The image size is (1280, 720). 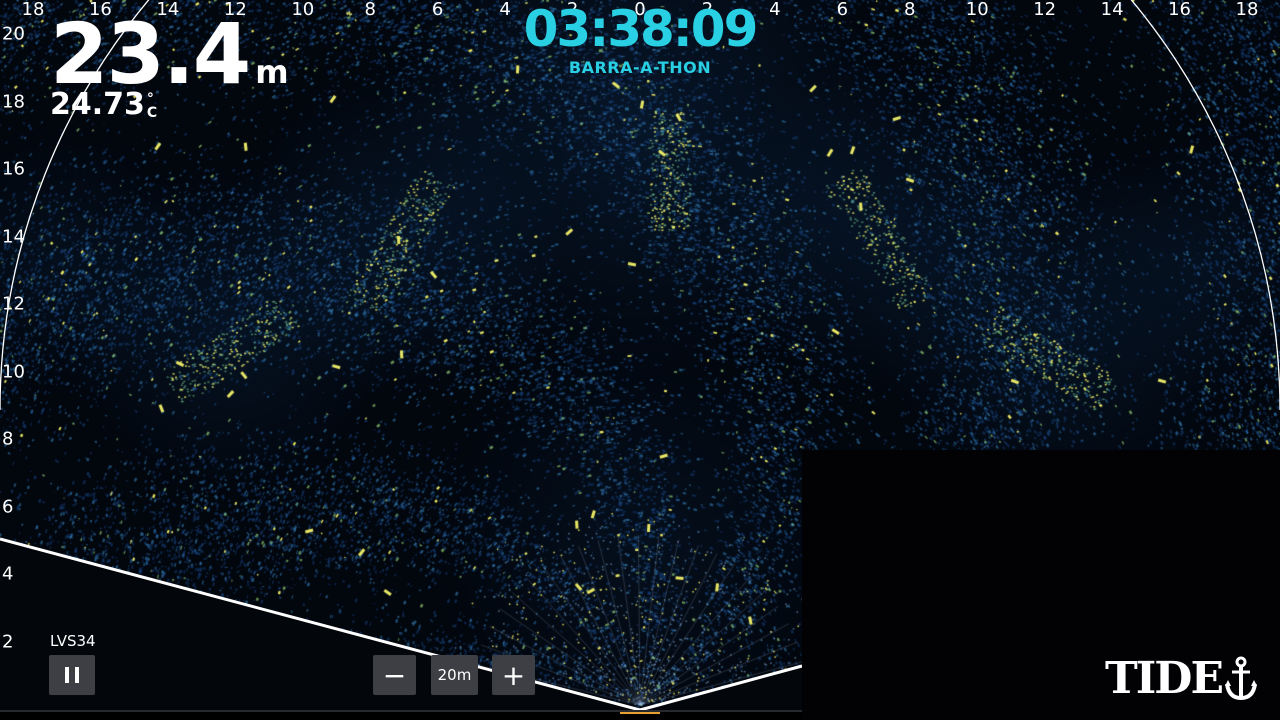 I want to click on timer-time: 03:38:09, so click(x=641, y=29).